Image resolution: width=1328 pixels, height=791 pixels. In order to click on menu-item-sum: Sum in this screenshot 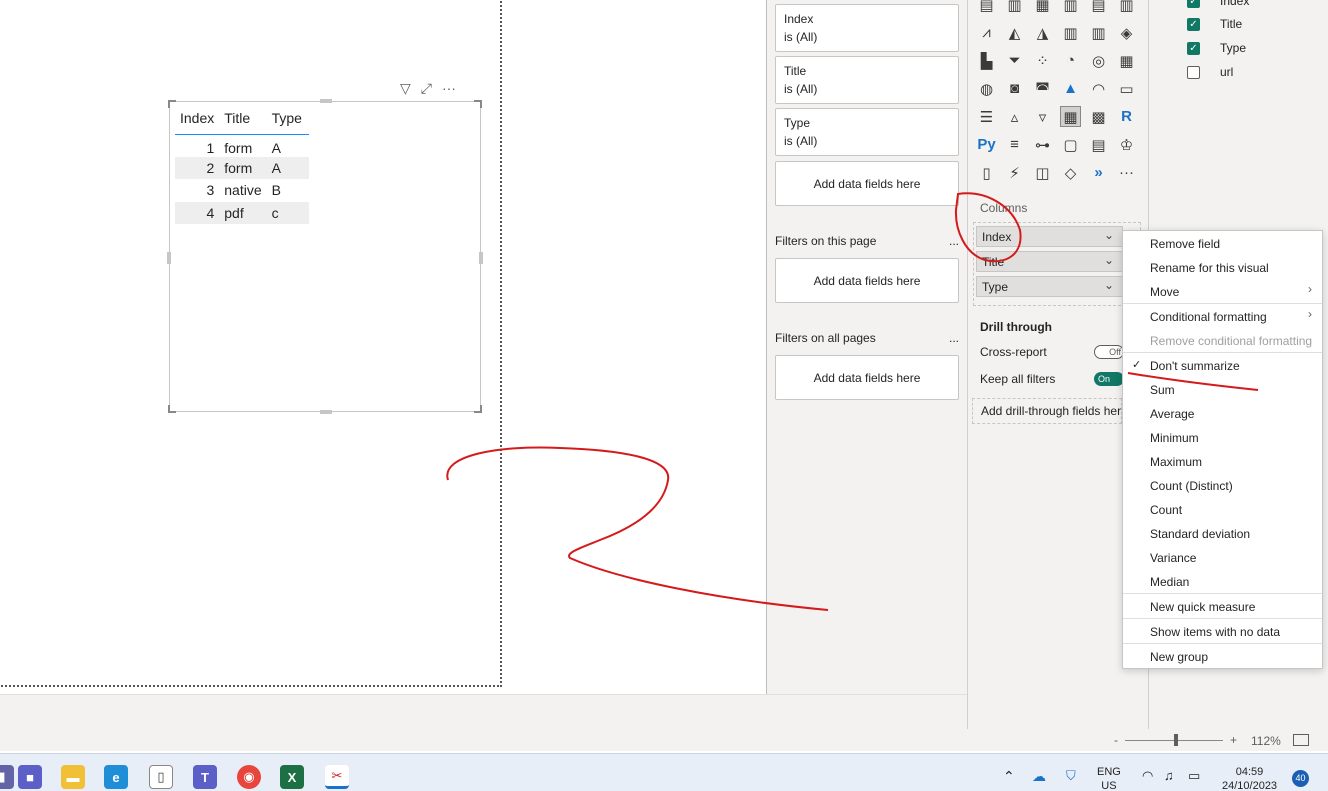, I will do `click(1162, 390)`.